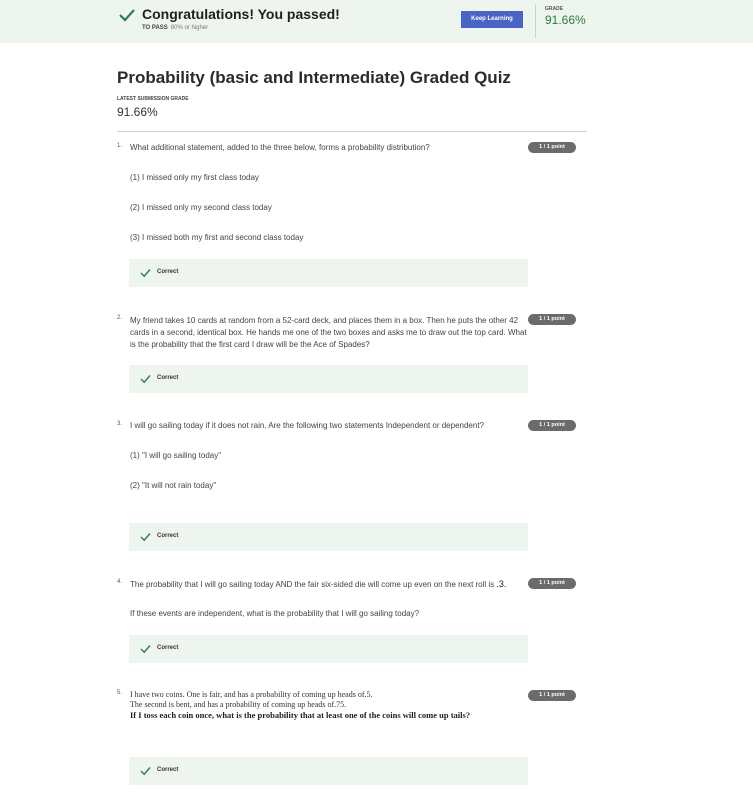 This screenshot has width=753, height=793. Describe the element at coordinates (155, 28) in the screenshot. I see `to-pass-label: TO PASS` at that location.